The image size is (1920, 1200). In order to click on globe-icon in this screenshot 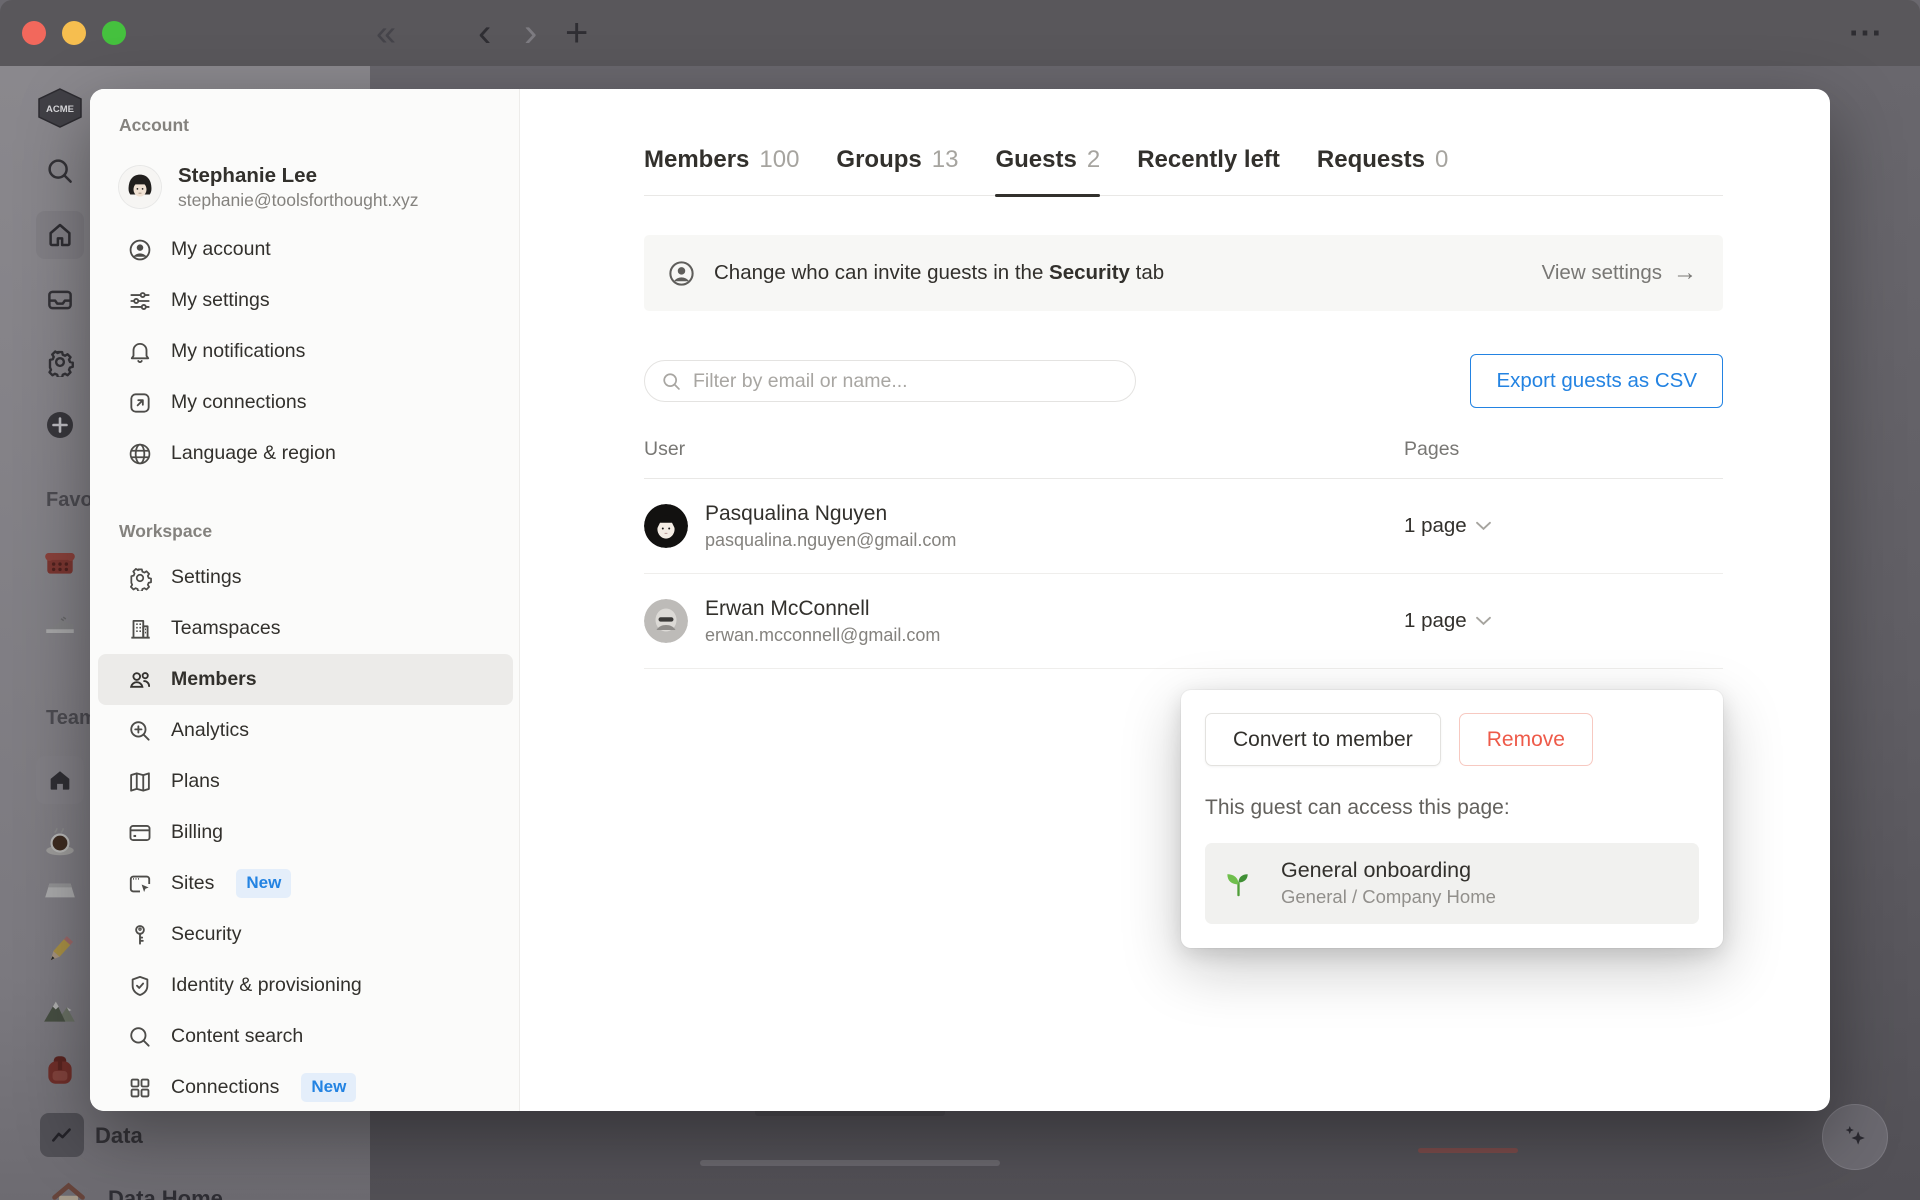, I will do `click(140, 454)`.